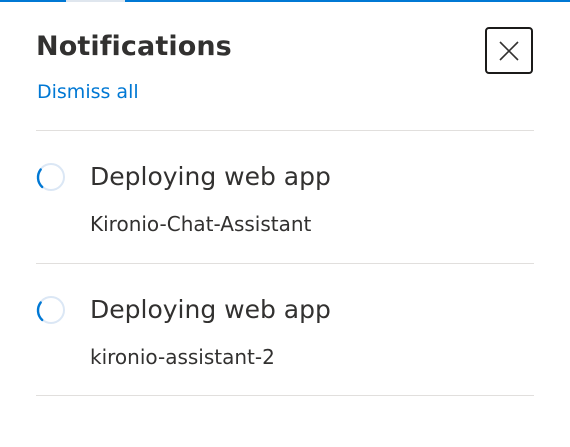  I want to click on panel-title: Notifications, so click(134, 46).